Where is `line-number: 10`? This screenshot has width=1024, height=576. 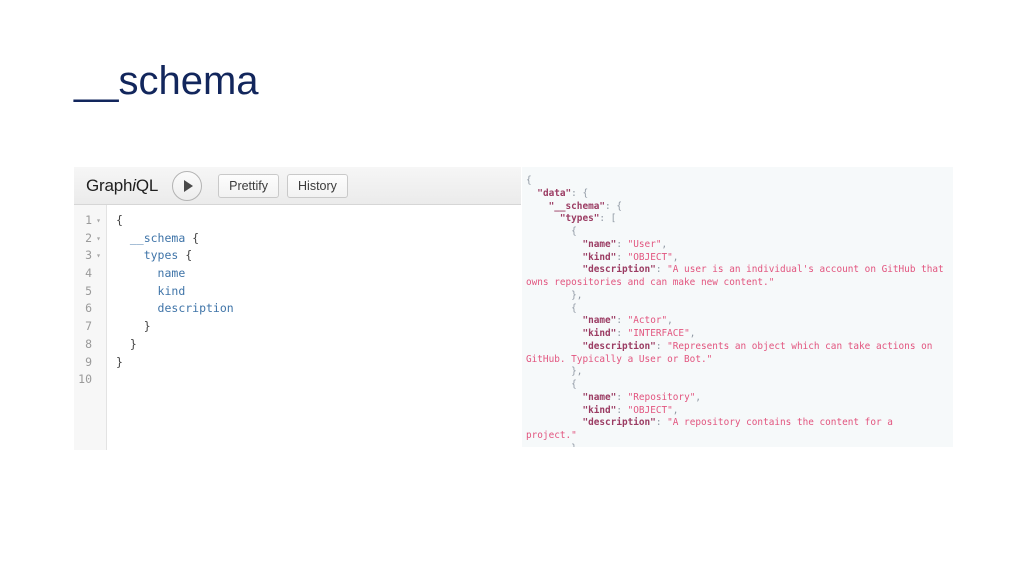 line-number: 10 is located at coordinates (85, 379).